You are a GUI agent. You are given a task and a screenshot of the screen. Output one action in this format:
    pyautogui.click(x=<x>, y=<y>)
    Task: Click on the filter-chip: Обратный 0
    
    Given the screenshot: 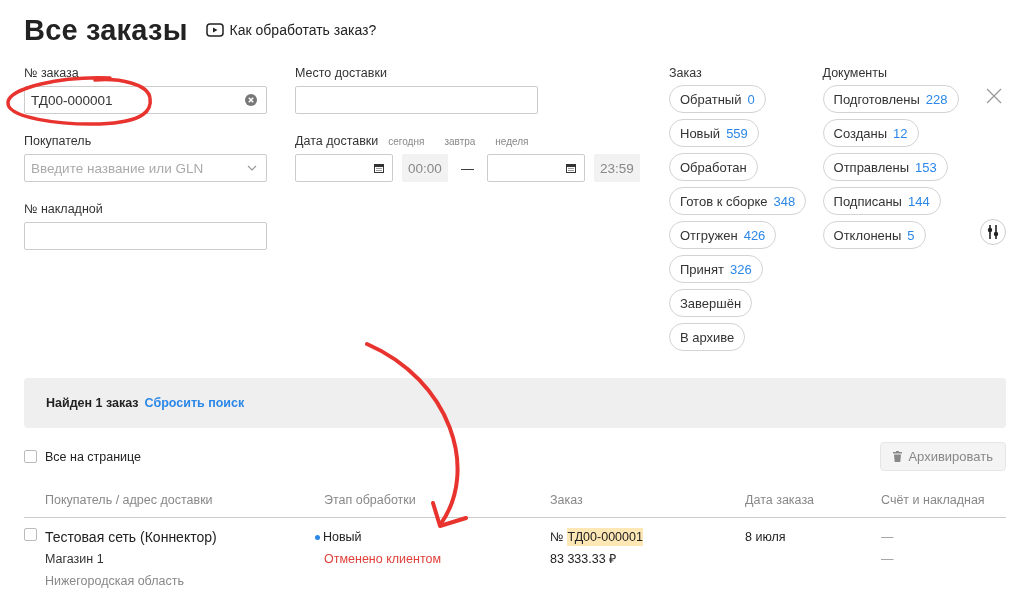 What is the action you would take?
    pyautogui.click(x=717, y=99)
    